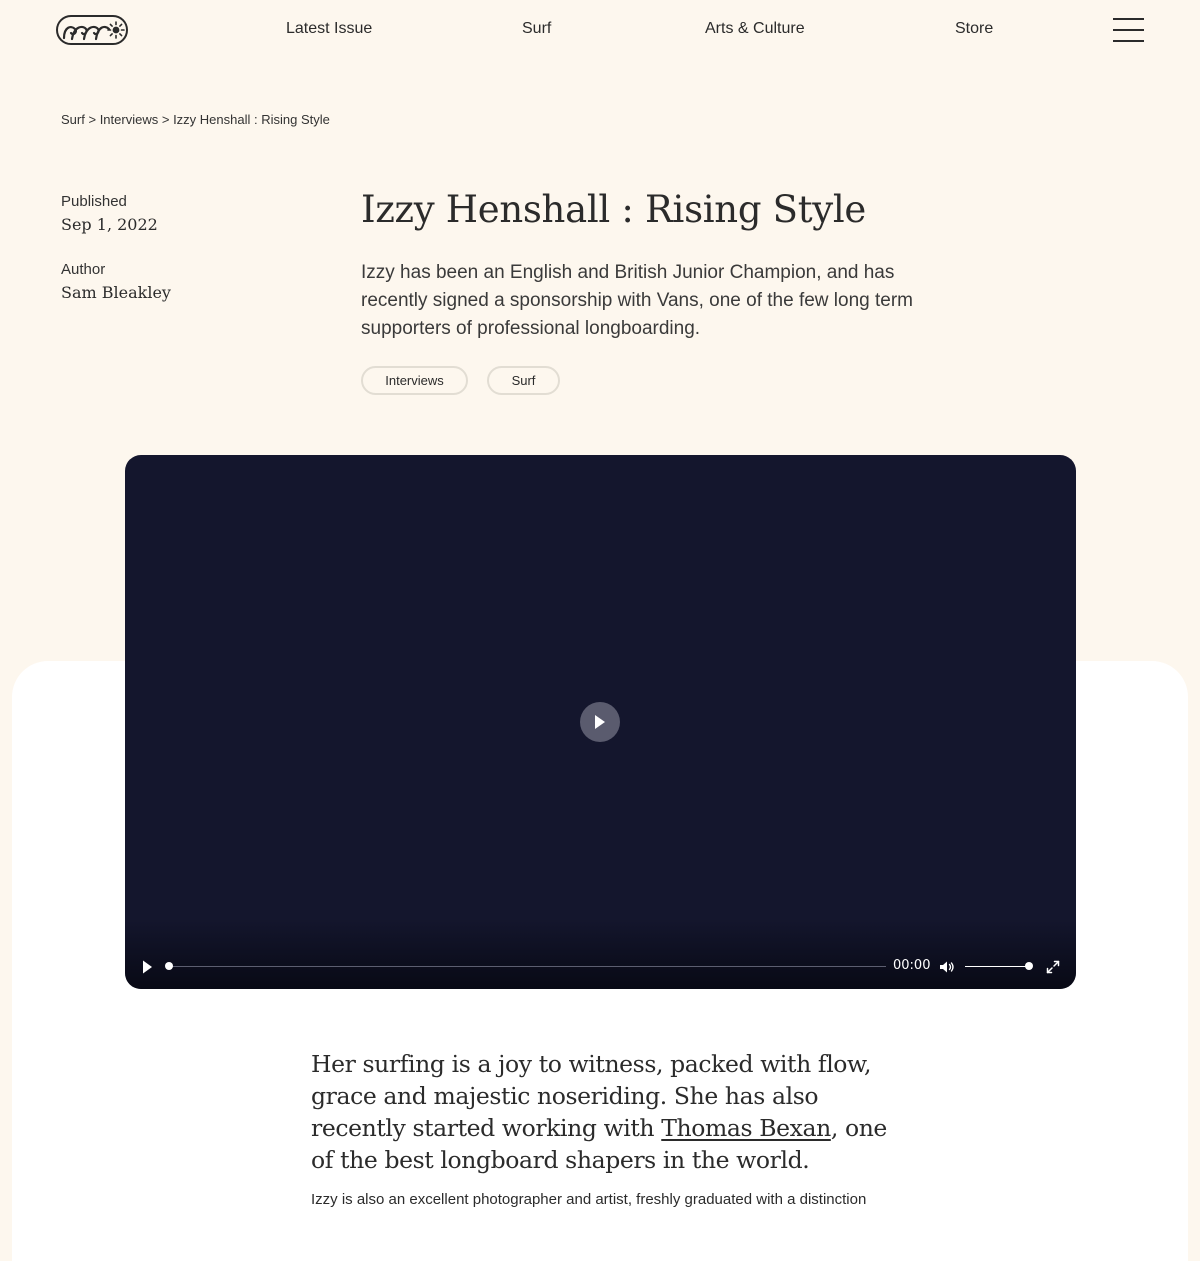 The width and height of the screenshot is (1200, 1261). Describe the element at coordinates (83, 269) in the screenshot. I see `author-label: Author` at that location.